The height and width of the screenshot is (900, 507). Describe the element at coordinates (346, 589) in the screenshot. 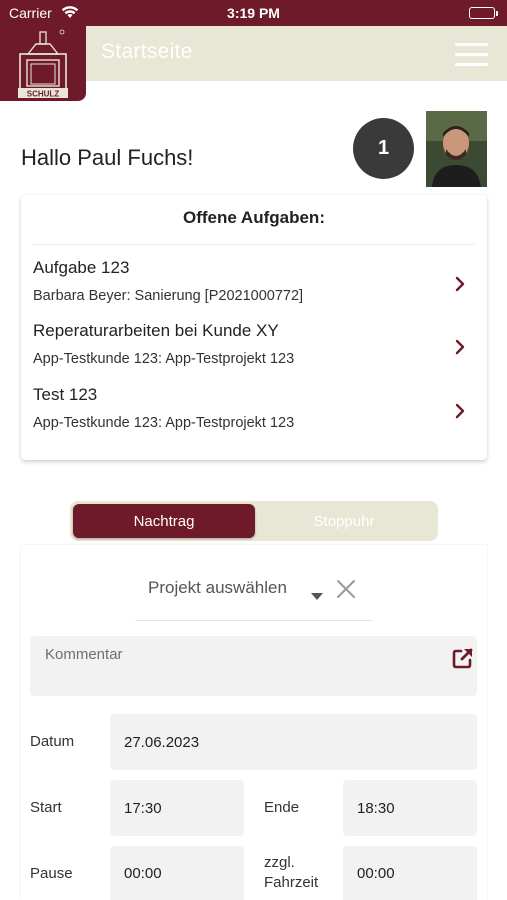

I see `close-icon` at that location.